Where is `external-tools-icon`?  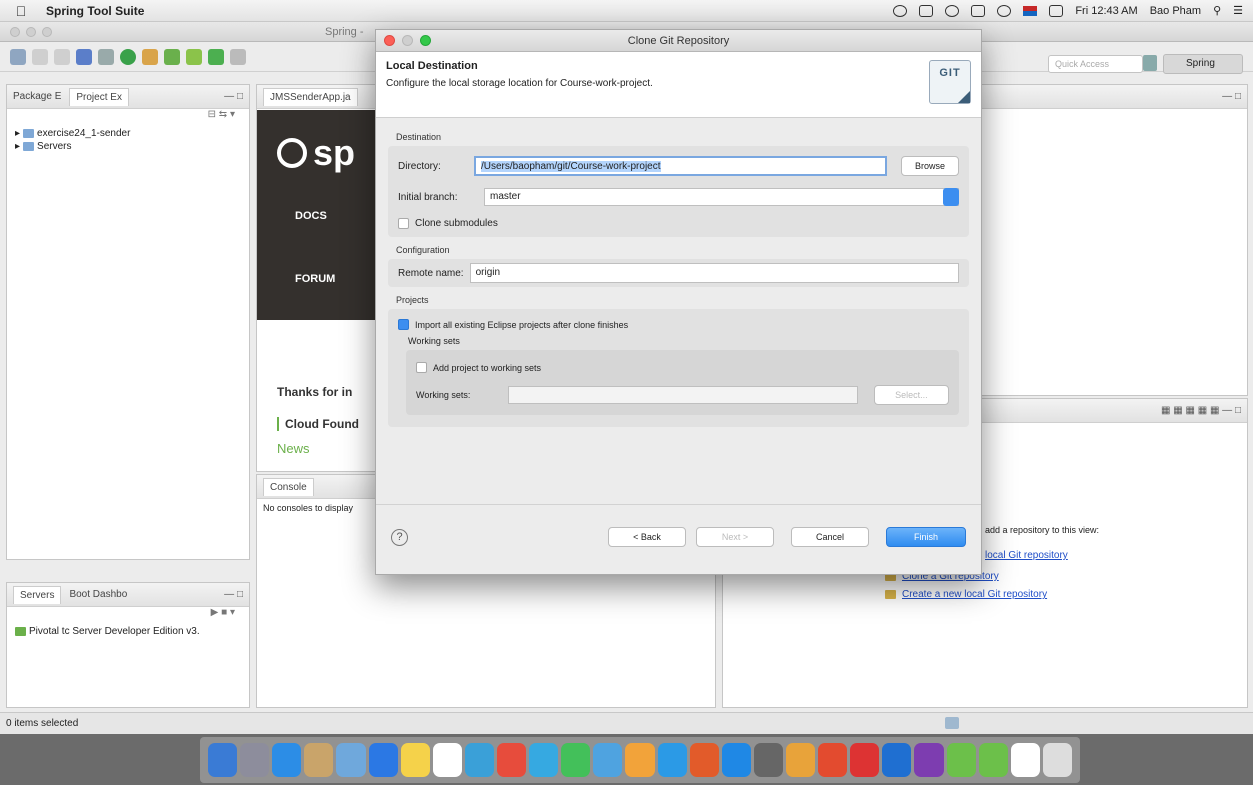 external-tools-icon is located at coordinates (172, 56).